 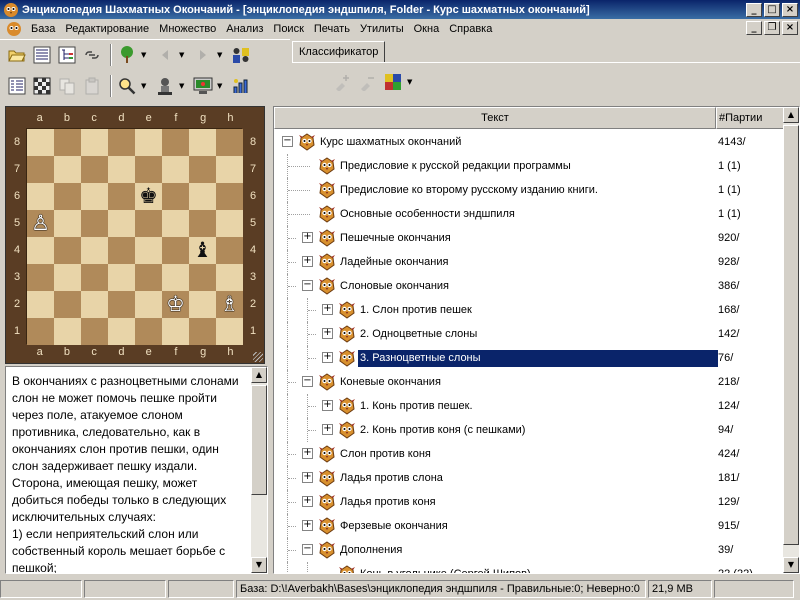 What do you see at coordinates (92, 86) in the screenshot?
I see `paste-button` at bounding box center [92, 86].